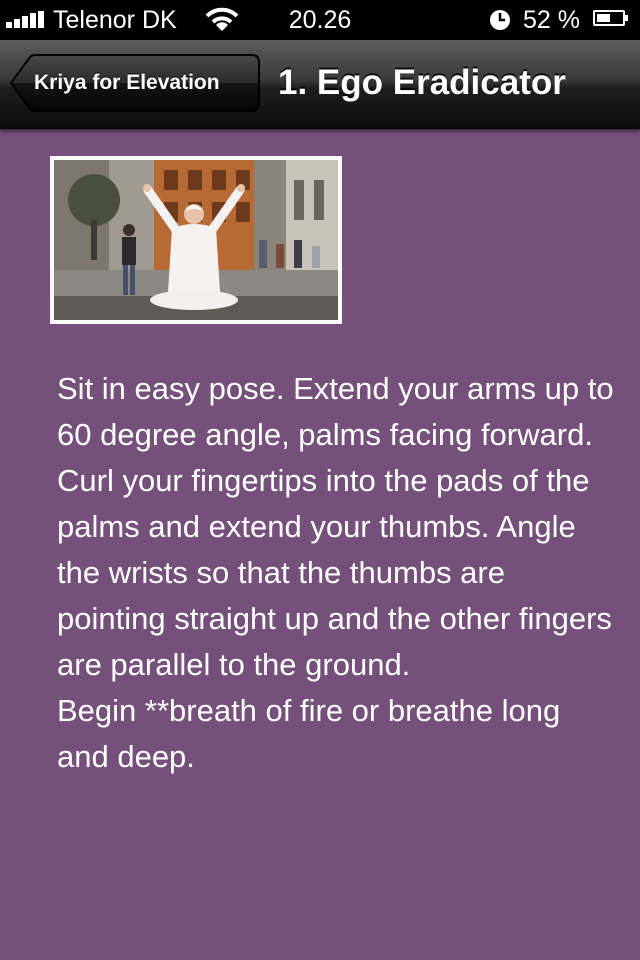 The height and width of the screenshot is (960, 640). What do you see at coordinates (610, 18) in the screenshot?
I see `battery-icon` at bounding box center [610, 18].